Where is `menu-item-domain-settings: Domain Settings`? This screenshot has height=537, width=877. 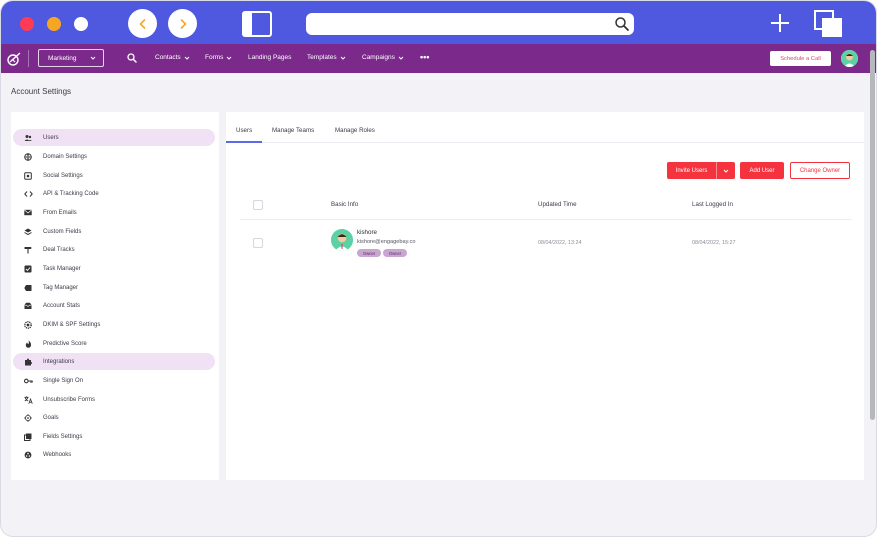
menu-item-domain-settings: Domain Settings is located at coordinates (114, 156).